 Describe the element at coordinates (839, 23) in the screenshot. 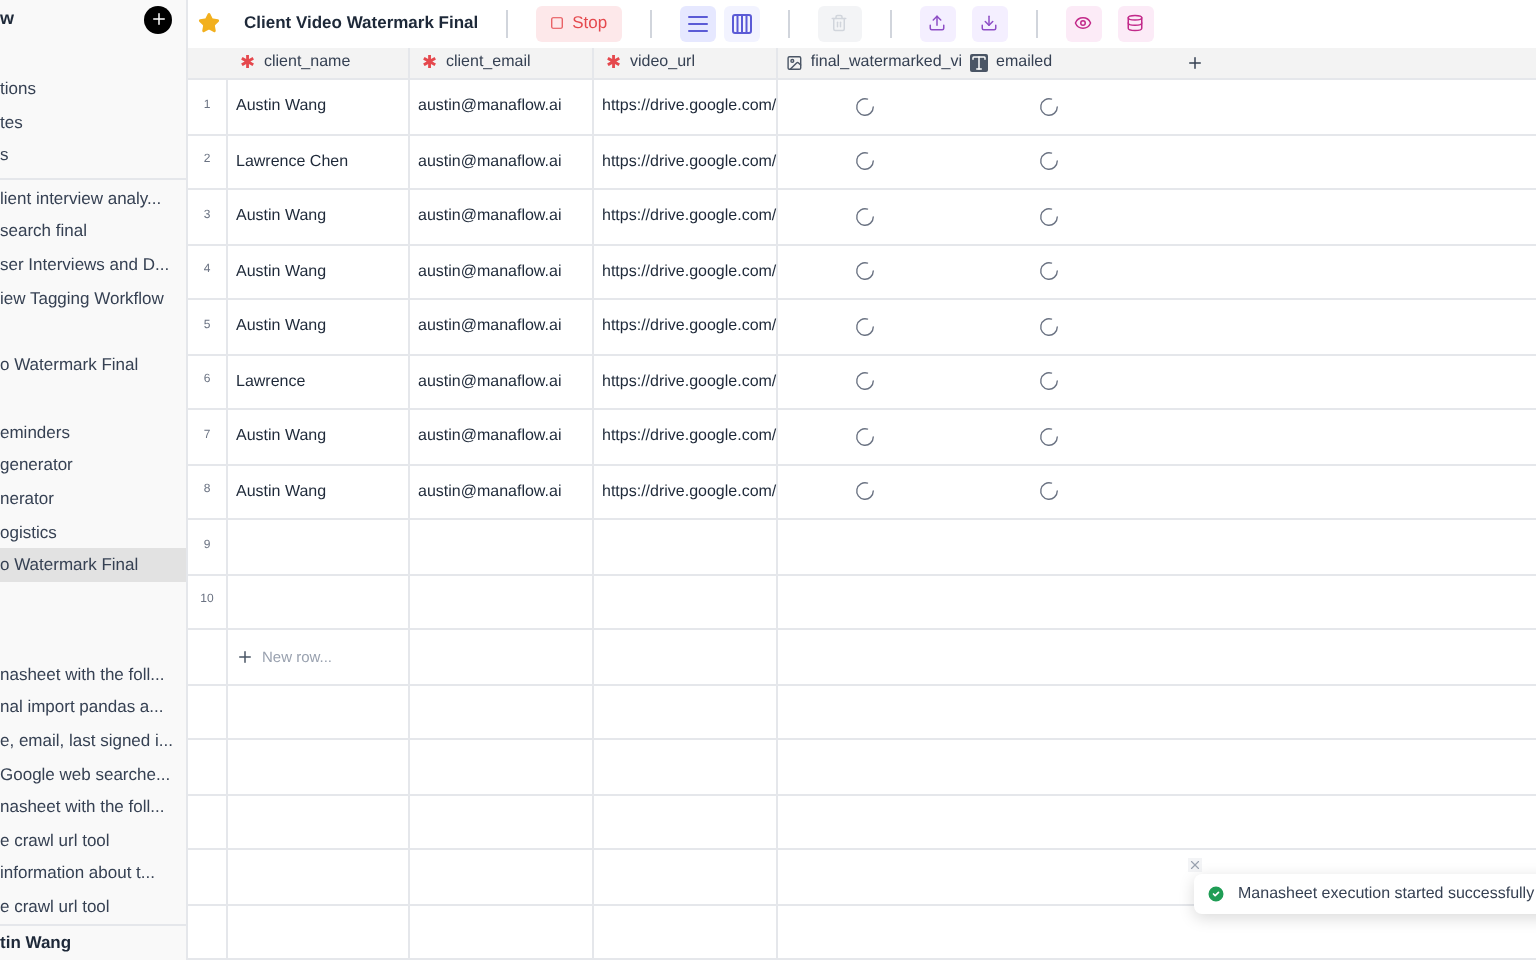

I see `trash-icon` at that location.